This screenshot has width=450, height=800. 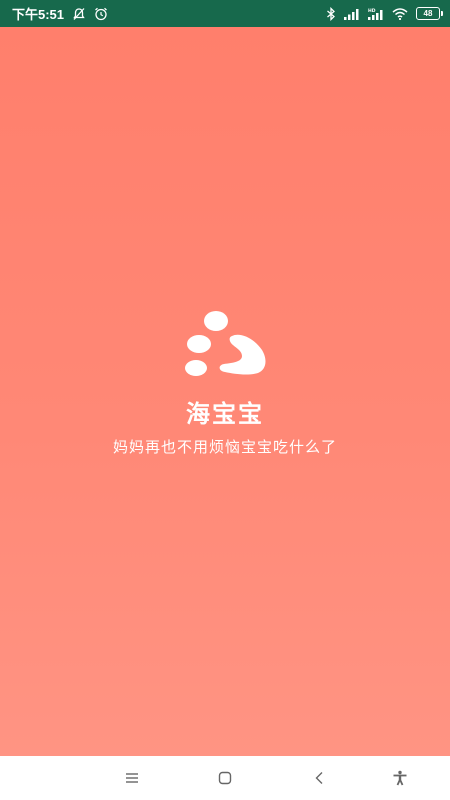 I want to click on menu-icon, so click(x=132, y=778).